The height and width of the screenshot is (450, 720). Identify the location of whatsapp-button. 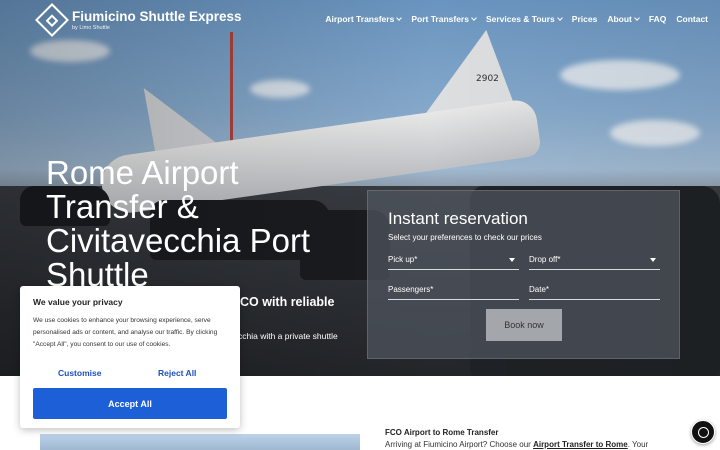
(703, 432).